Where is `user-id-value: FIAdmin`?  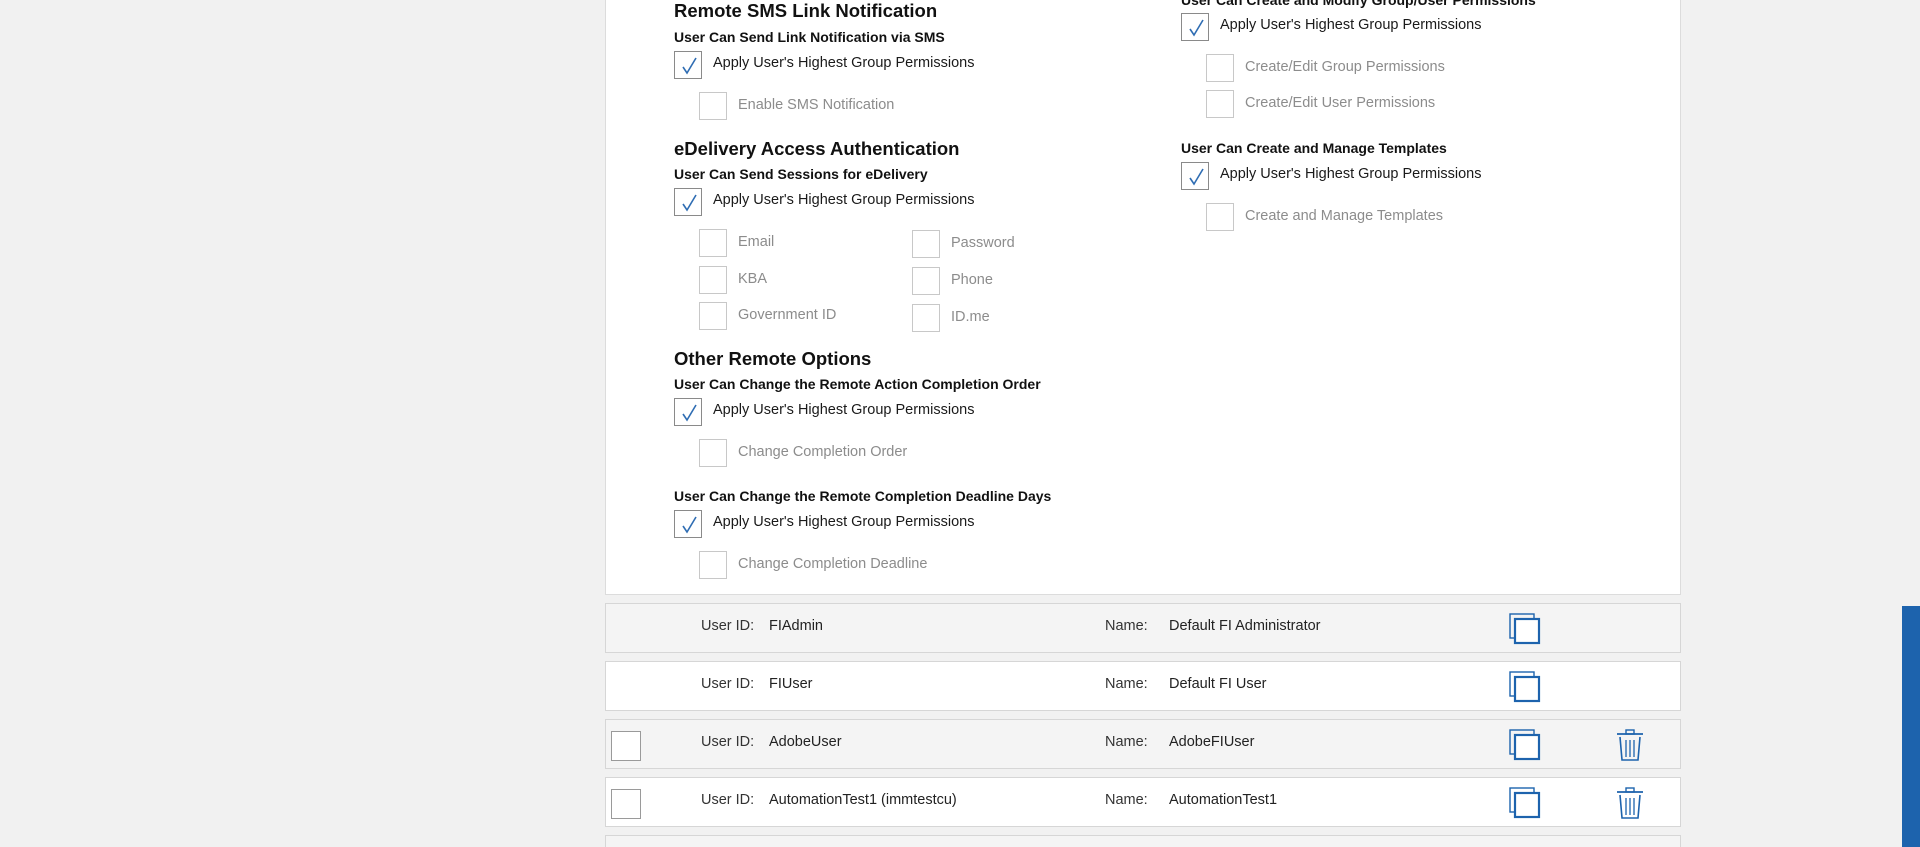
user-id-value: FIAdmin is located at coordinates (796, 626).